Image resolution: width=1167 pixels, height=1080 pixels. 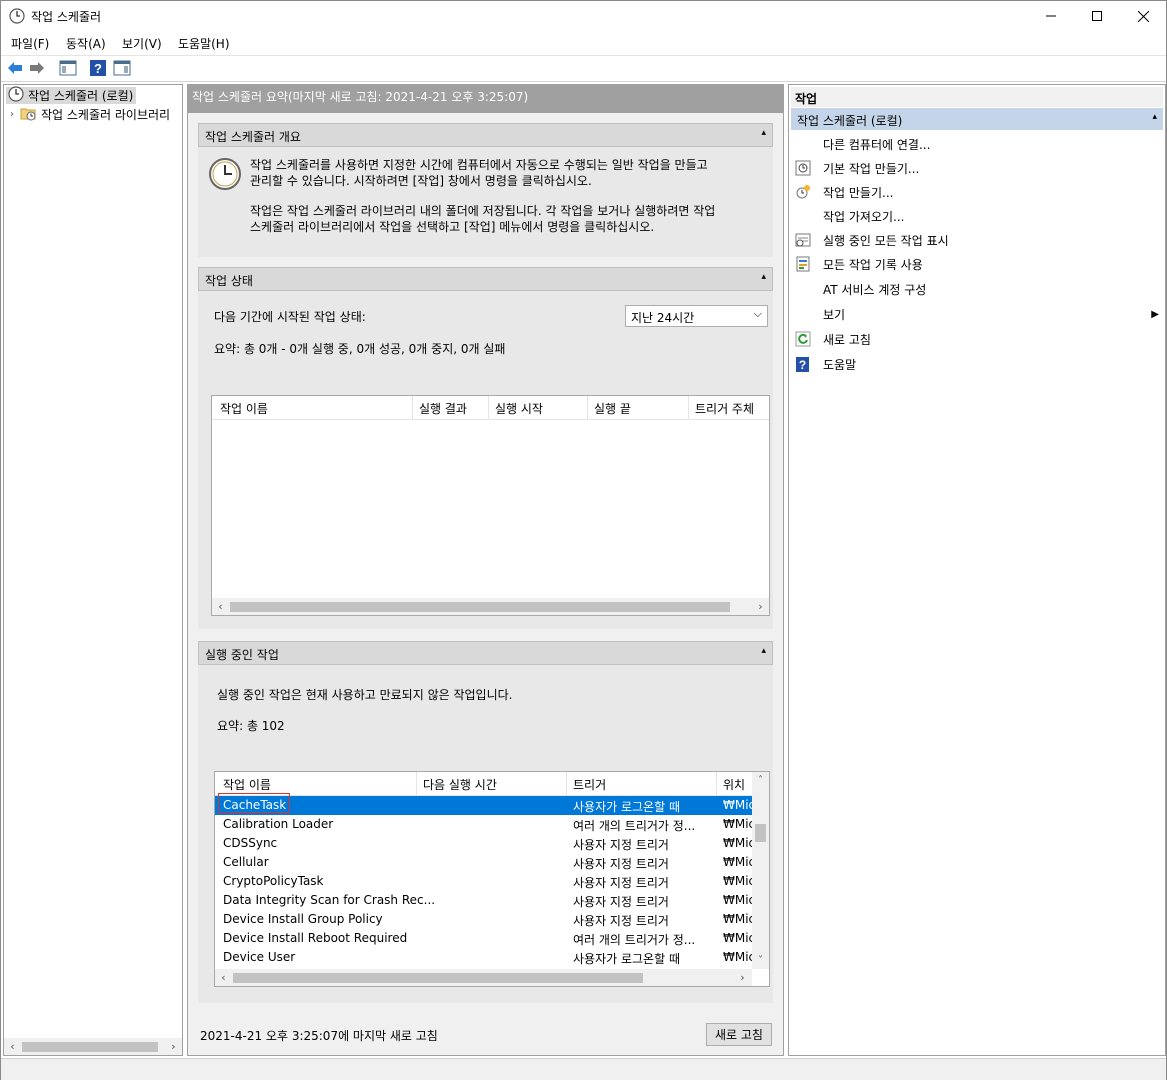 I want to click on status-grid-hscrollbar: ‹ ›, so click(x=490, y=606).